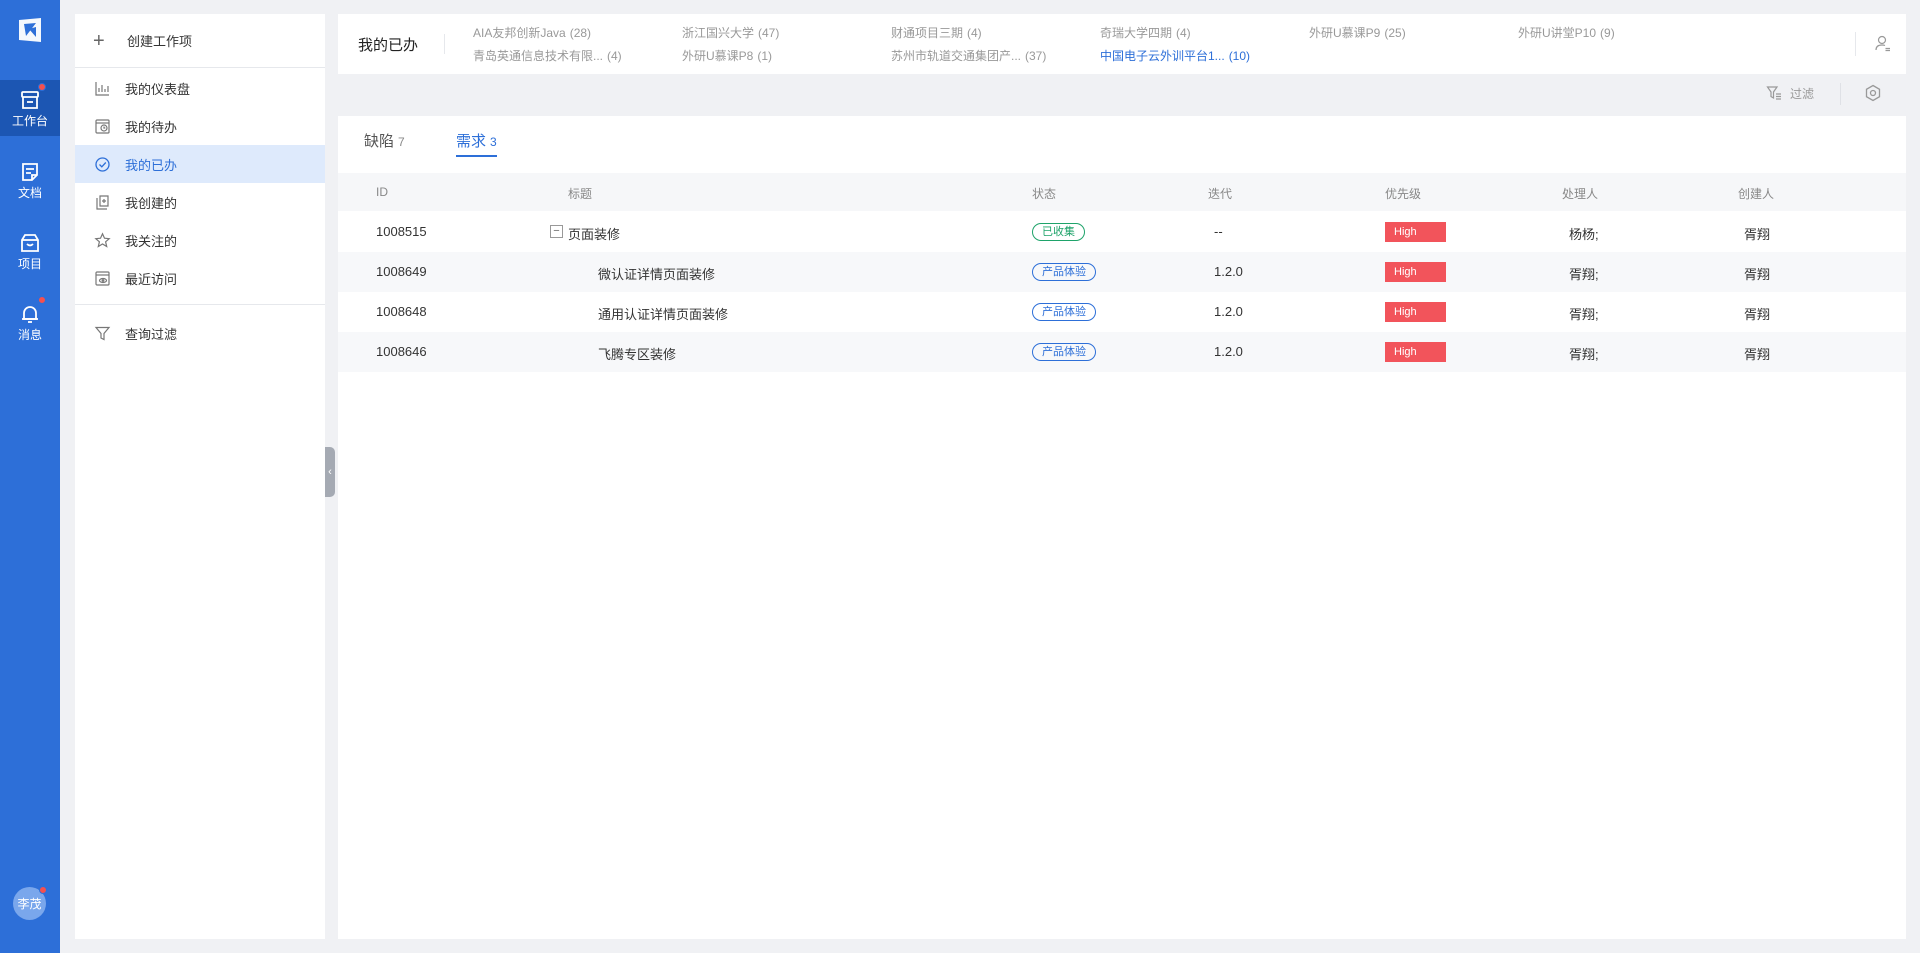 This screenshot has height=953, width=1920. What do you see at coordinates (471, 141) in the screenshot?
I see `tab-label: 需求` at bounding box center [471, 141].